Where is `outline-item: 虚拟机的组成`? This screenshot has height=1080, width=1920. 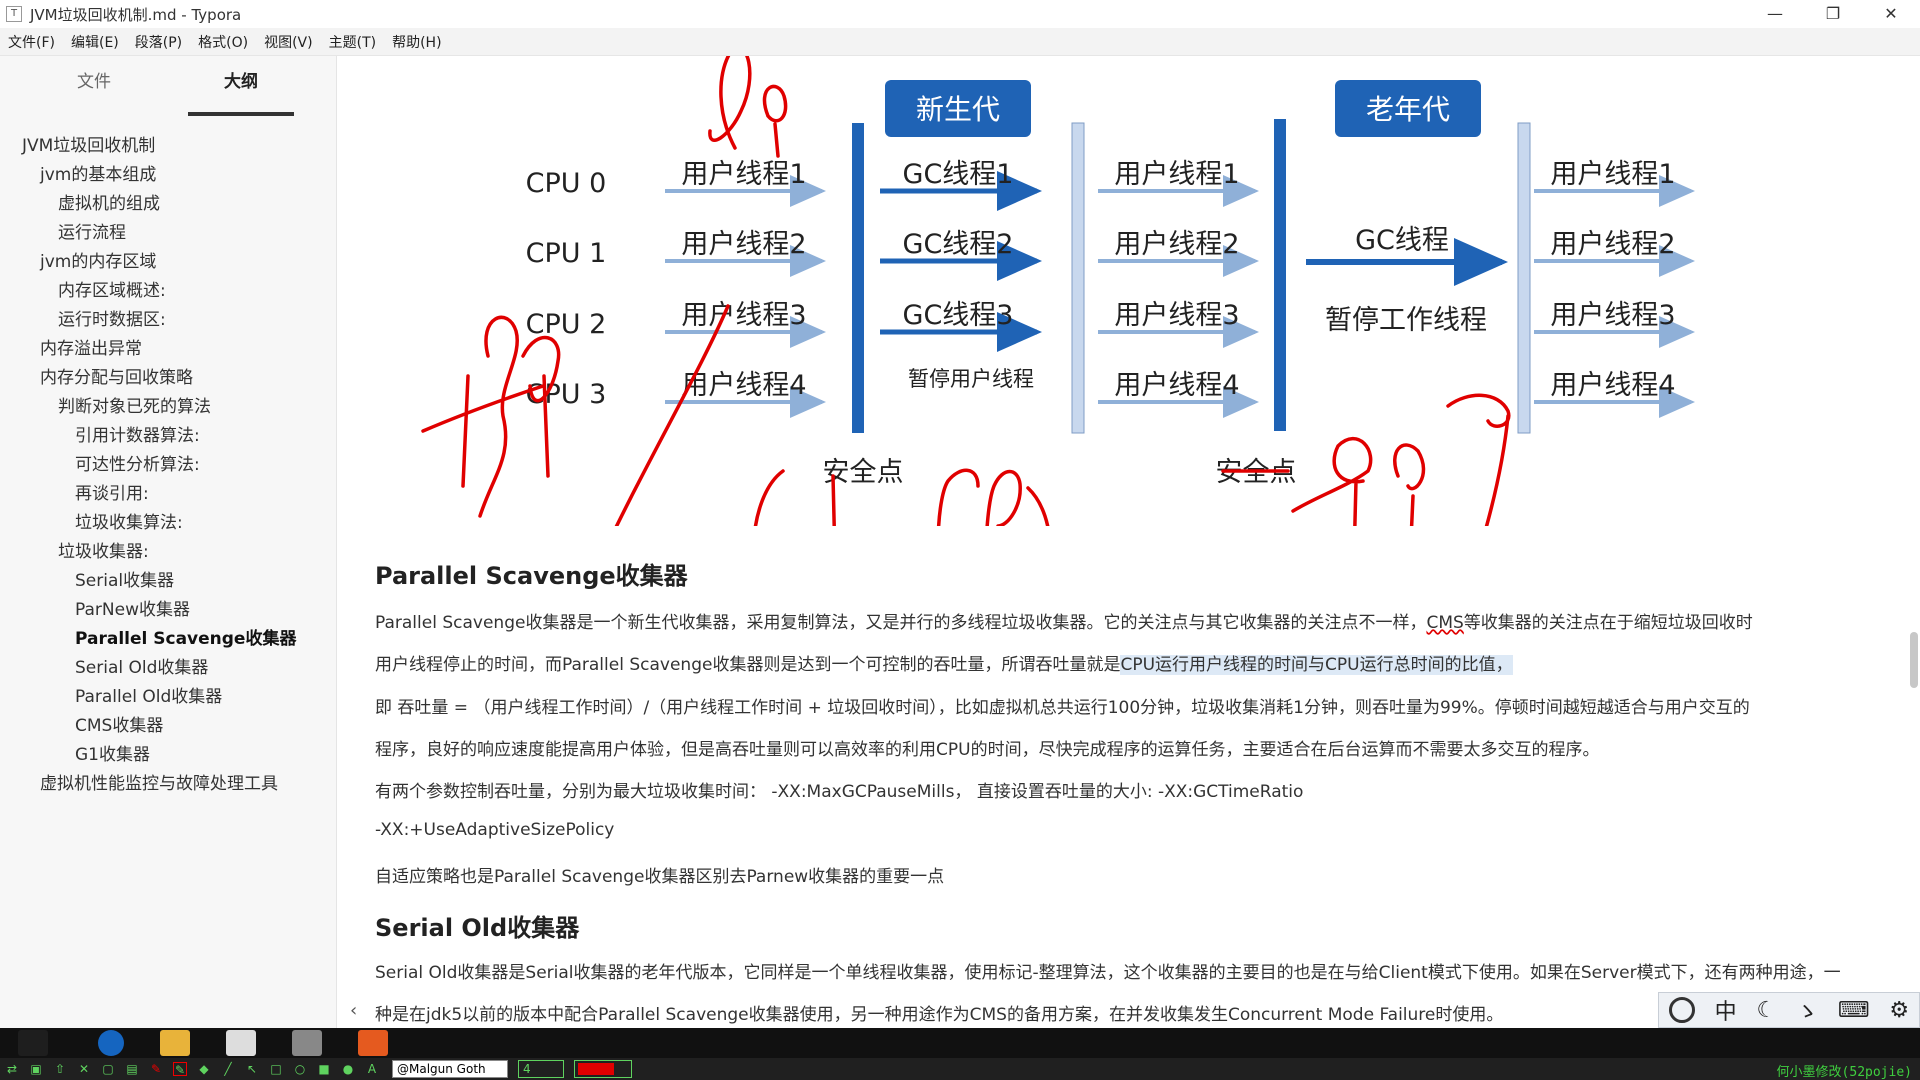 outline-item: 虚拟机的组成 is located at coordinates (168, 204).